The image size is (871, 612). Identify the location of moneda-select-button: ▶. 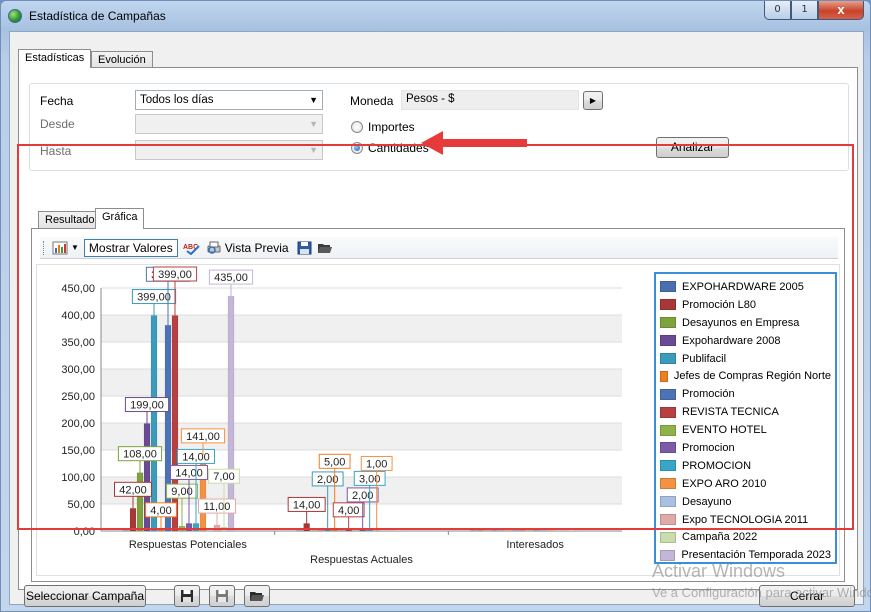
(593, 100).